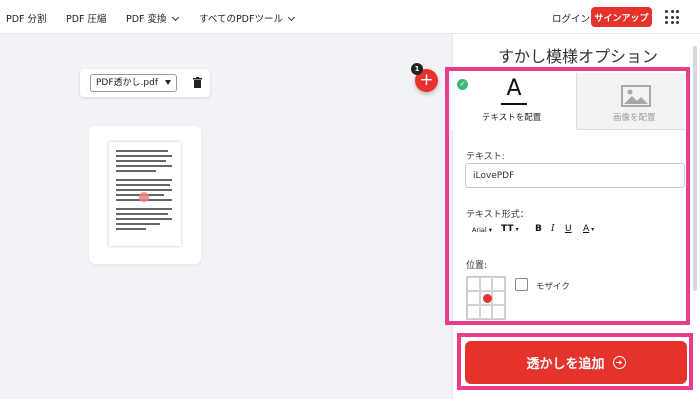  I want to click on trash-icon, so click(197, 82).